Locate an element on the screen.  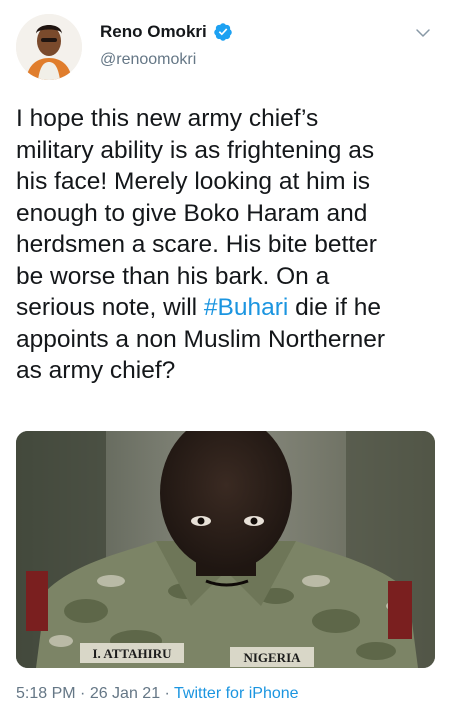
display-name: Reno Omokri is located at coordinates (153, 32).